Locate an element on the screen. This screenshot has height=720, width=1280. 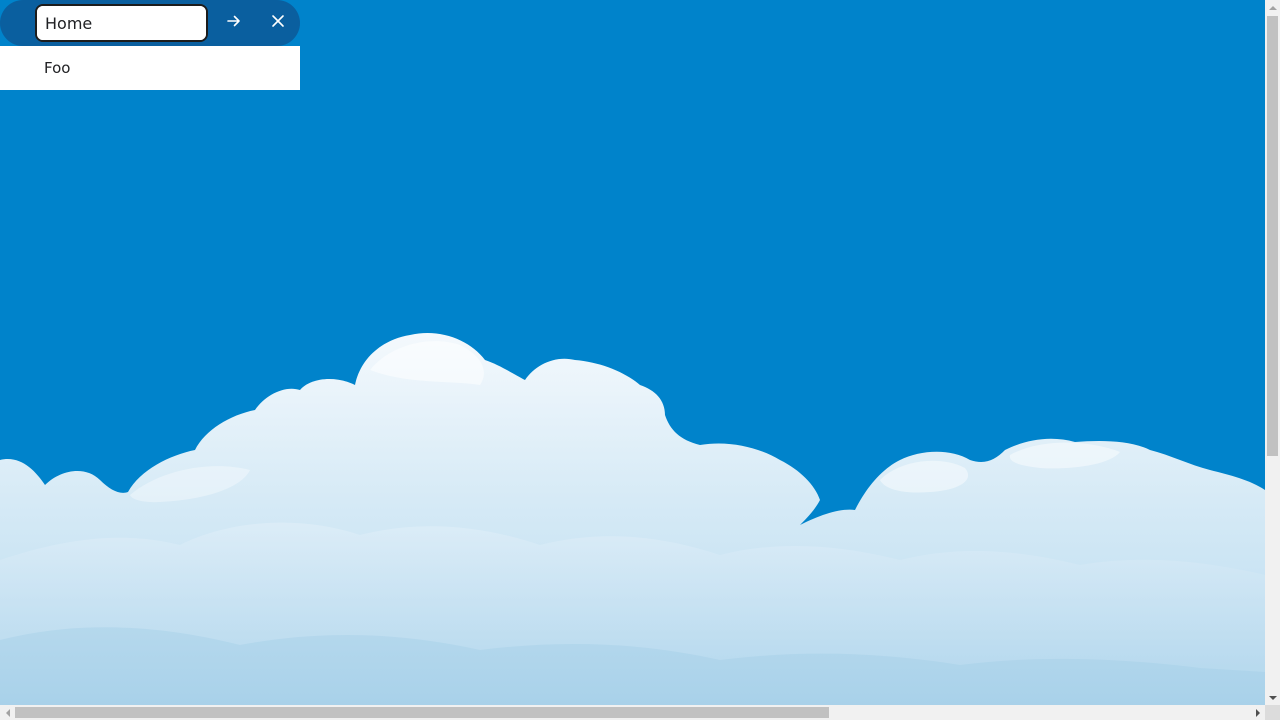
search-input is located at coordinates (121, 23).